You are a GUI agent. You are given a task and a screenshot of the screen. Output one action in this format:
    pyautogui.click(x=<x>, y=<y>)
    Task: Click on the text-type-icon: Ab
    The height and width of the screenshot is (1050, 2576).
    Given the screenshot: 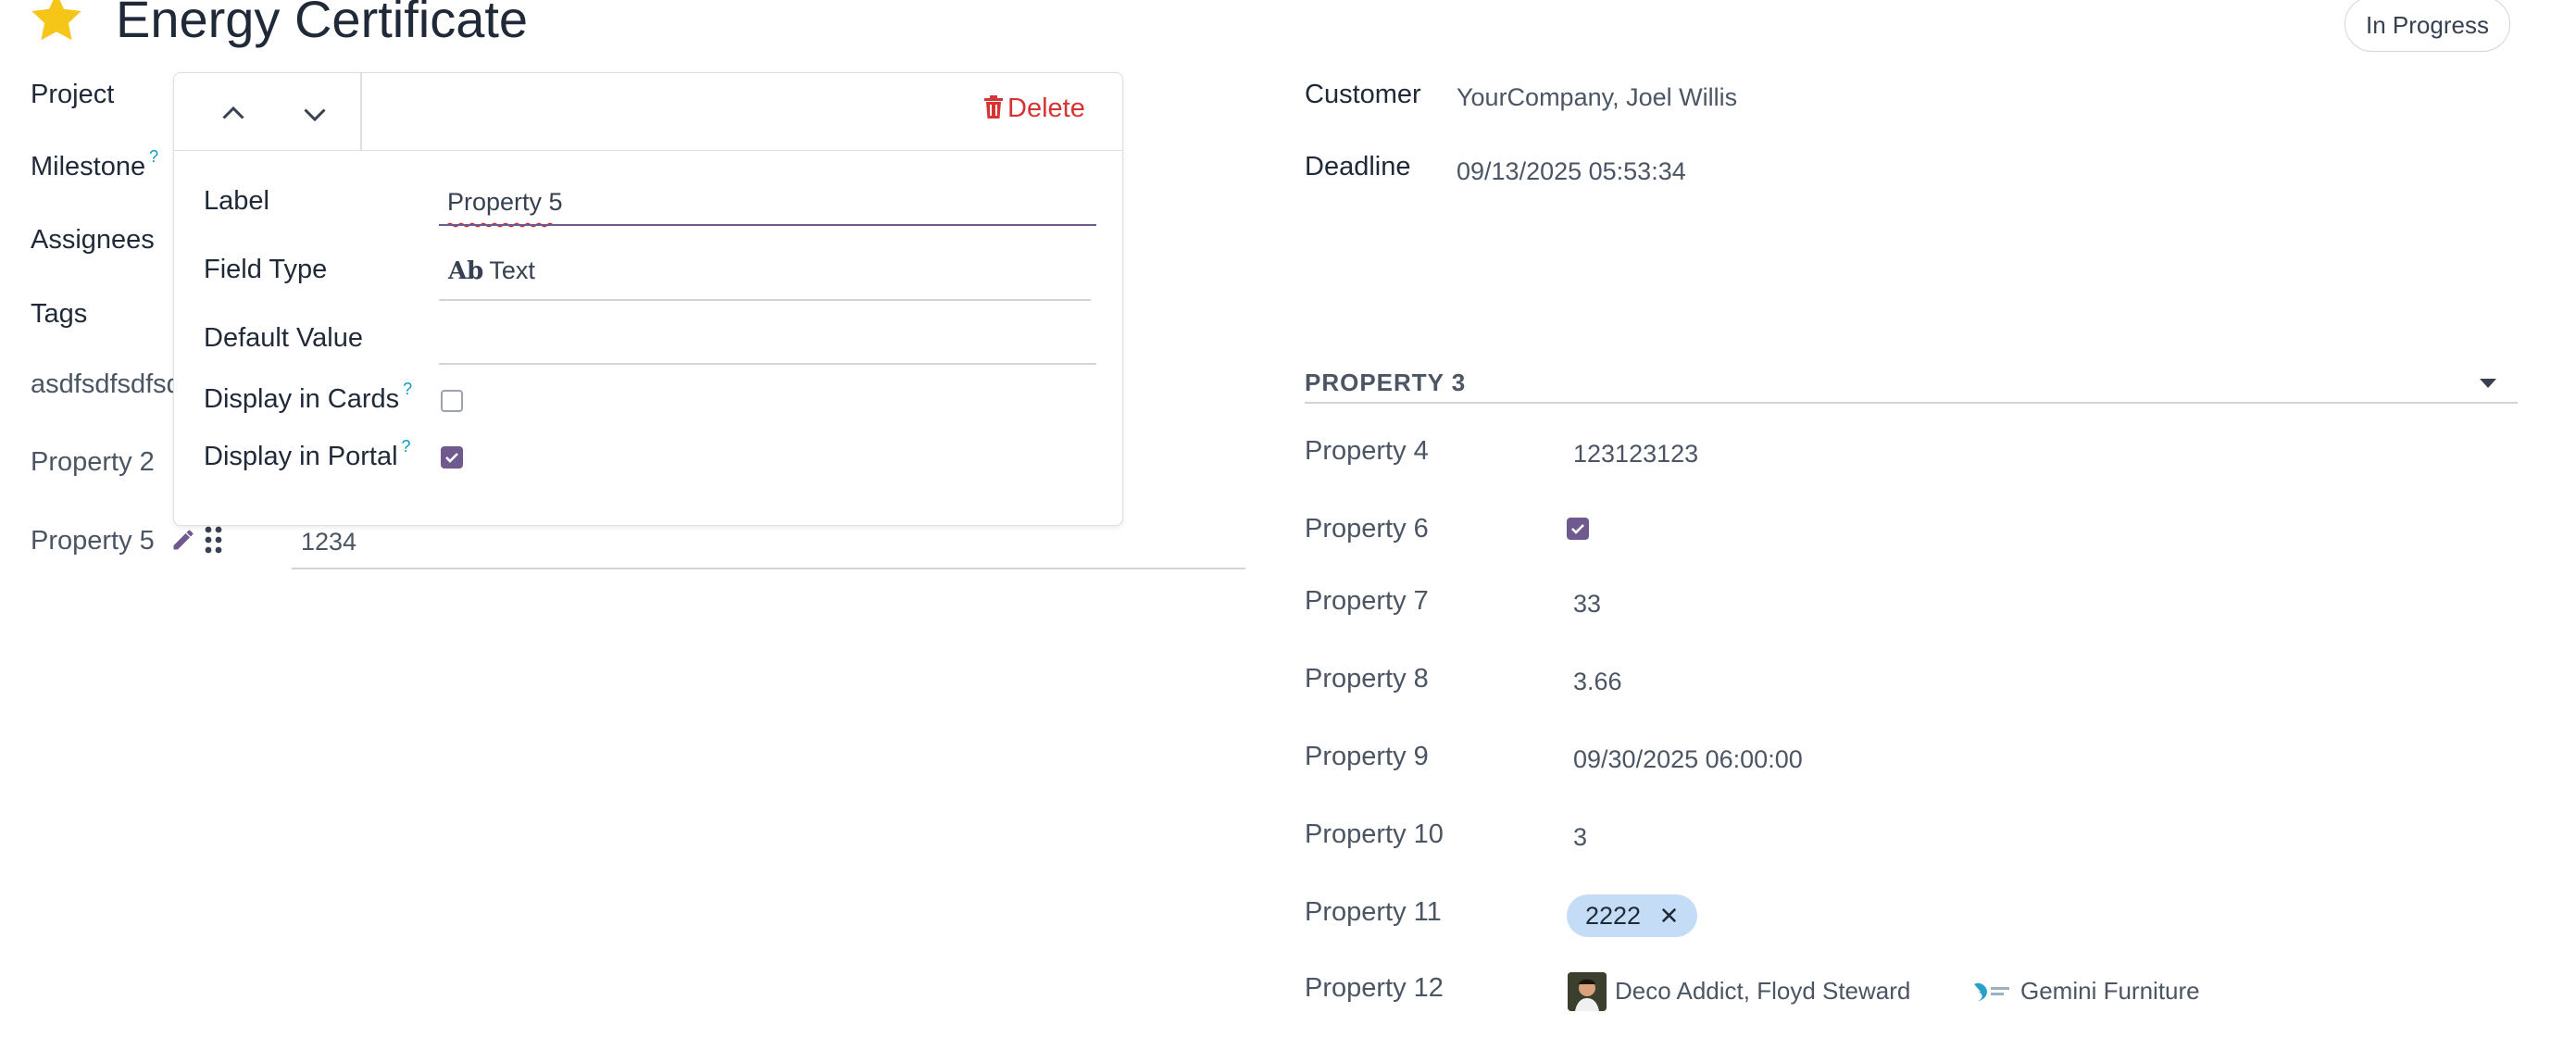 What is the action you would take?
    pyautogui.click(x=466, y=271)
    